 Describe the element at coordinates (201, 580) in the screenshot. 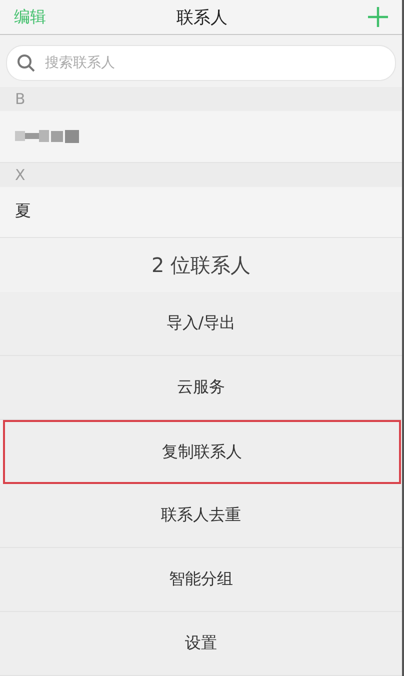

I see `menu-item: 智能分组` at that location.